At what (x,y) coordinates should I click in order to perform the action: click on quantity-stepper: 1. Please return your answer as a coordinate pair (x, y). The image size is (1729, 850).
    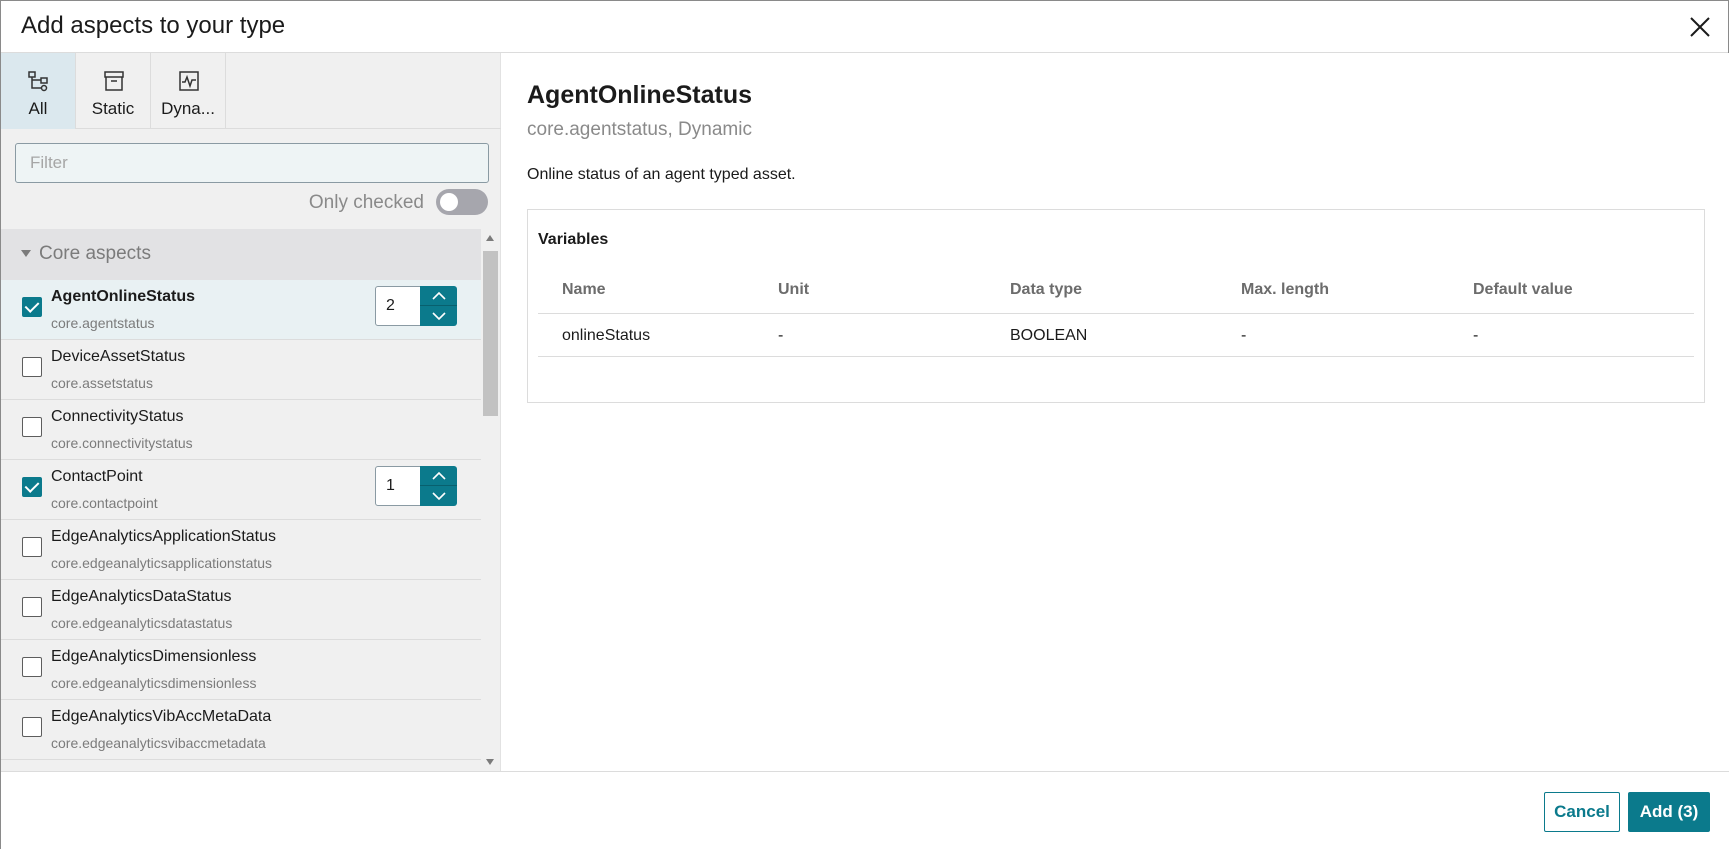
    Looking at the image, I should click on (416, 486).